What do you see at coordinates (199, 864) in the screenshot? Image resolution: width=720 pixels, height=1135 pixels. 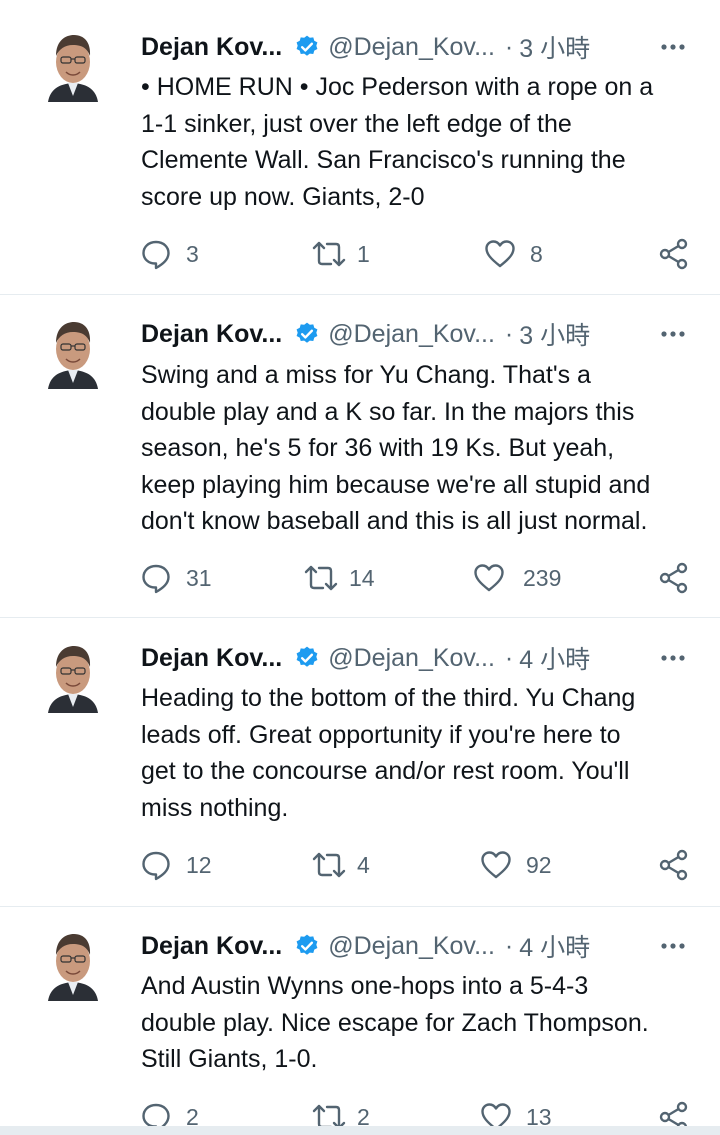 I see `reply-count: 12` at bounding box center [199, 864].